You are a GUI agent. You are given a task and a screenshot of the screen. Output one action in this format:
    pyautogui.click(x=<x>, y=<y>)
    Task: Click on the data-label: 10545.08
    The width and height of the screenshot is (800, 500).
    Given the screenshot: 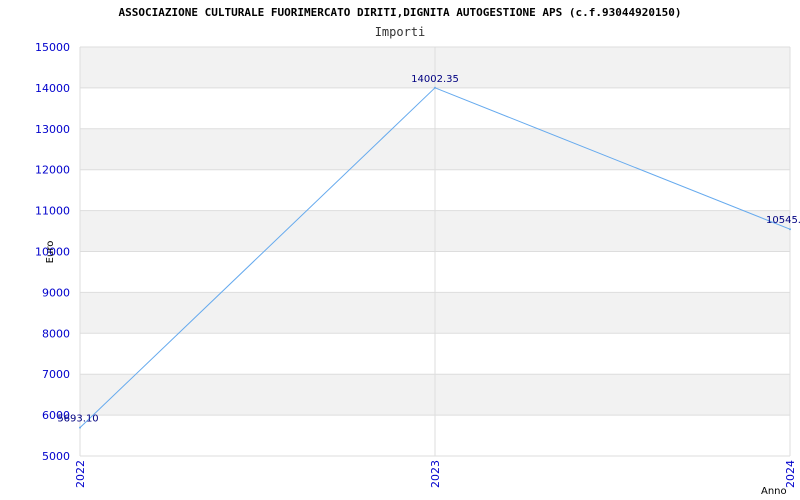 What is the action you would take?
    pyautogui.click(x=783, y=220)
    